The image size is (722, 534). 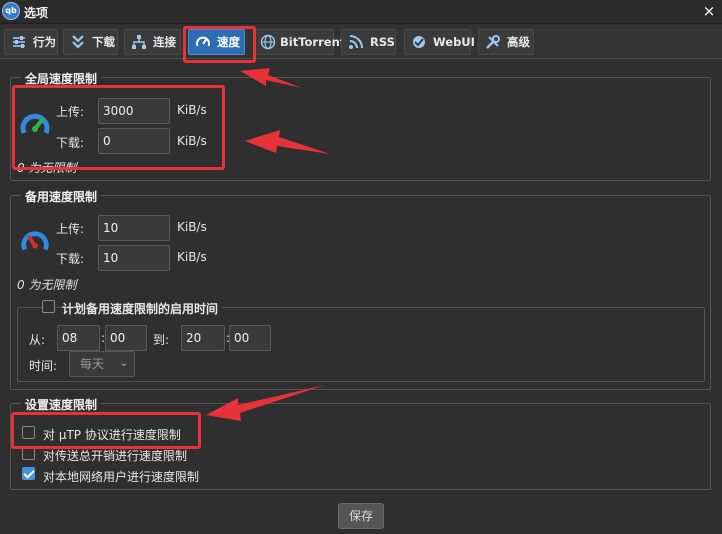 What do you see at coordinates (368, 42) in the screenshot?
I see `tab-rss: RSS` at bounding box center [368, 42].